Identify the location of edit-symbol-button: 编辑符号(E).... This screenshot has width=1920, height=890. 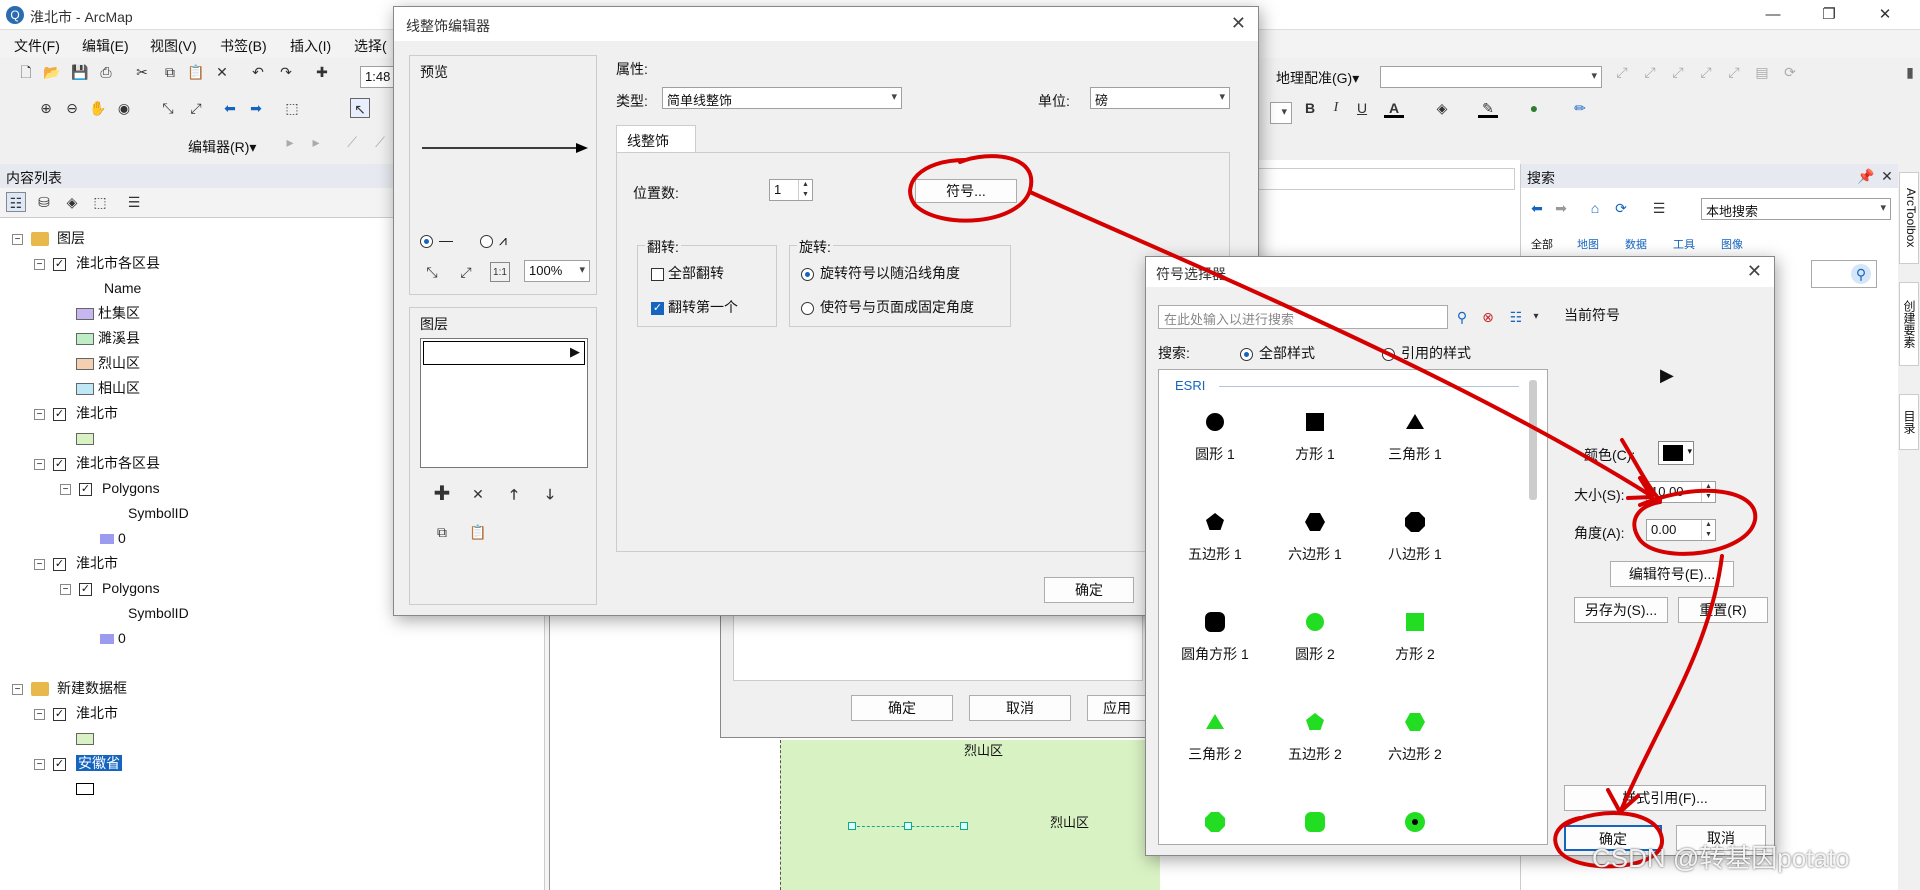
(1672, 574).